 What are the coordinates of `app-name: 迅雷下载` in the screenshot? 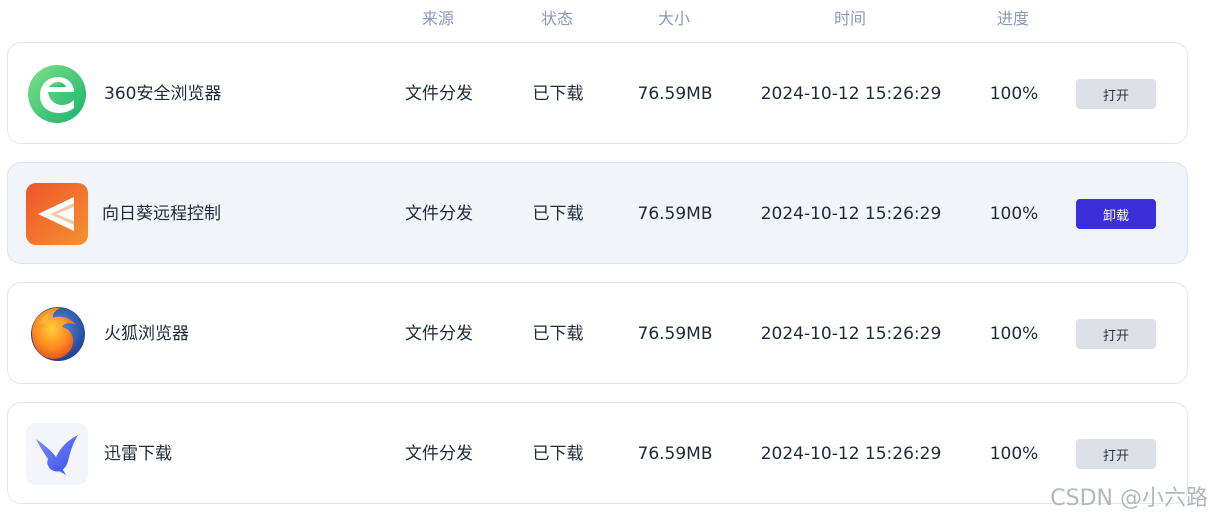 It's located at (138, 454).